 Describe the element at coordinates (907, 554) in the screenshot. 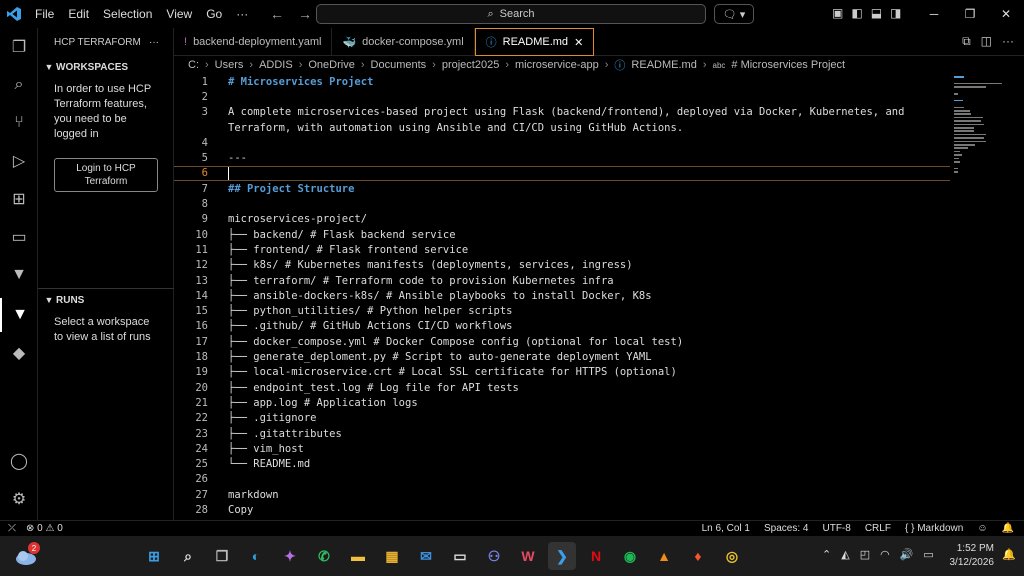

I see `volume-icon: 🔊` at that location.